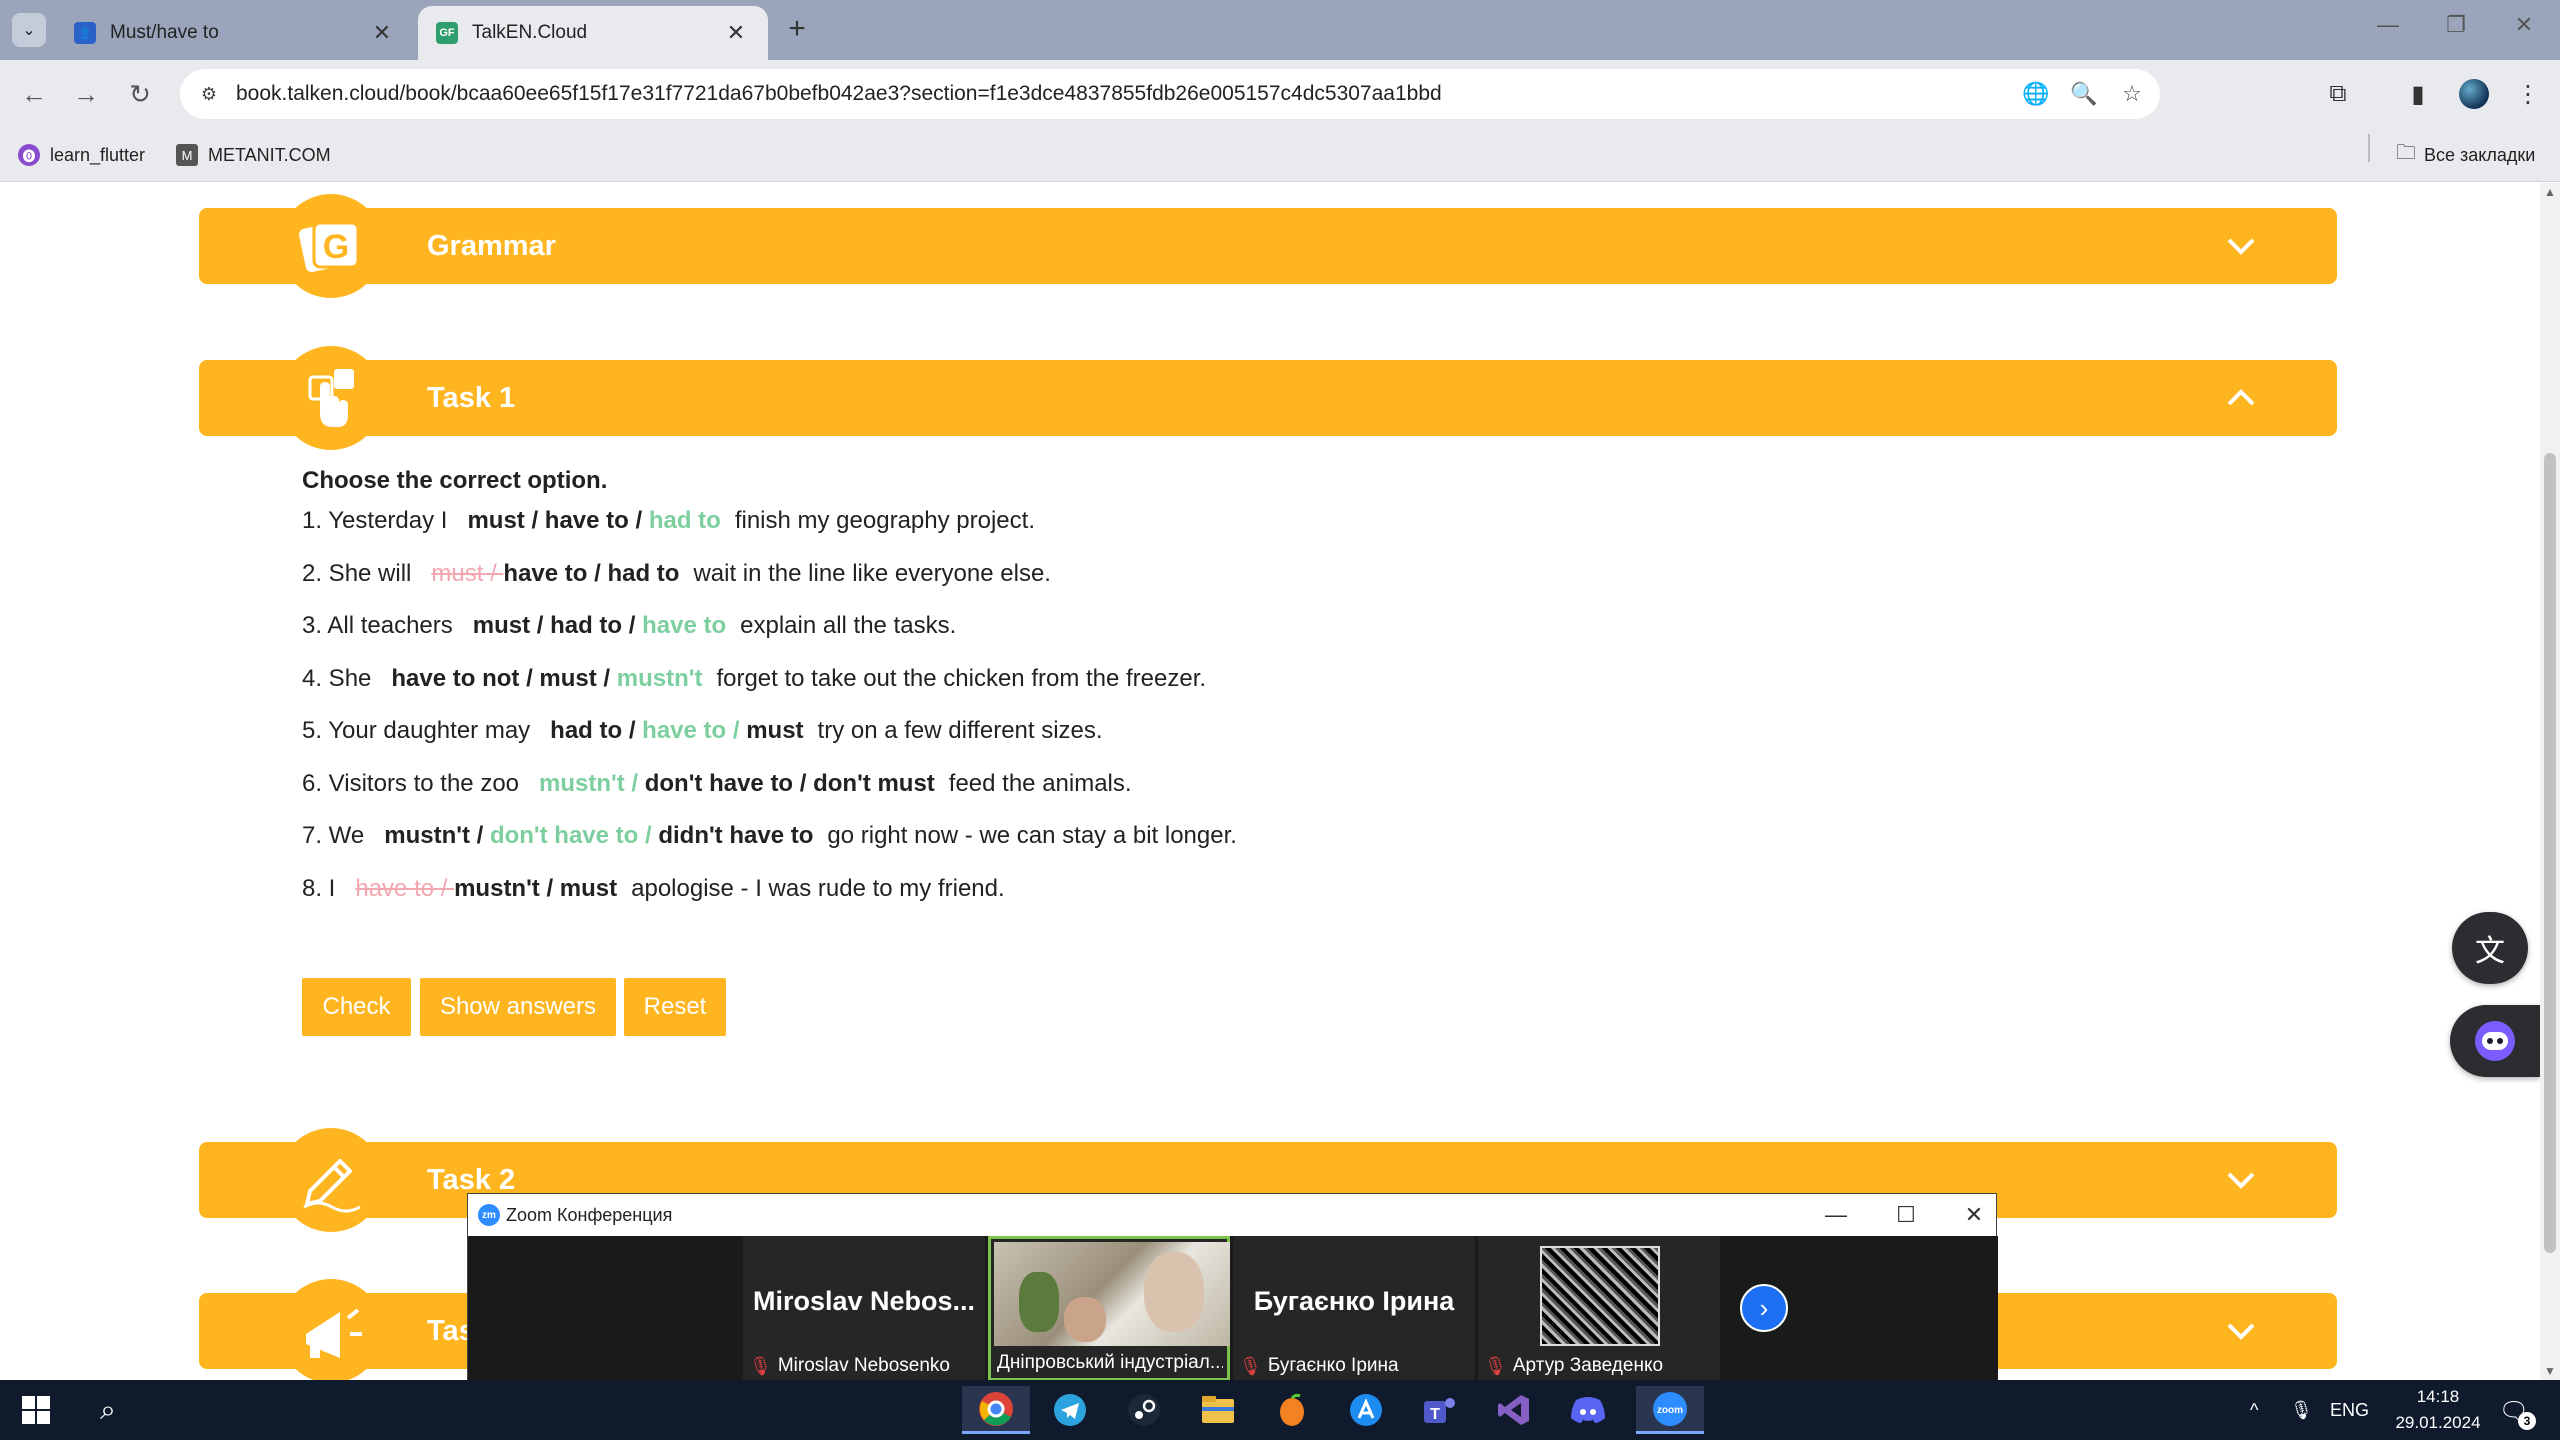 This screenshot has height=1440, width=2560. Describe the element at coordinates (2438, 1410) in the screenshot. I see `system-clock: 14:18 29.01.2024` at that location.